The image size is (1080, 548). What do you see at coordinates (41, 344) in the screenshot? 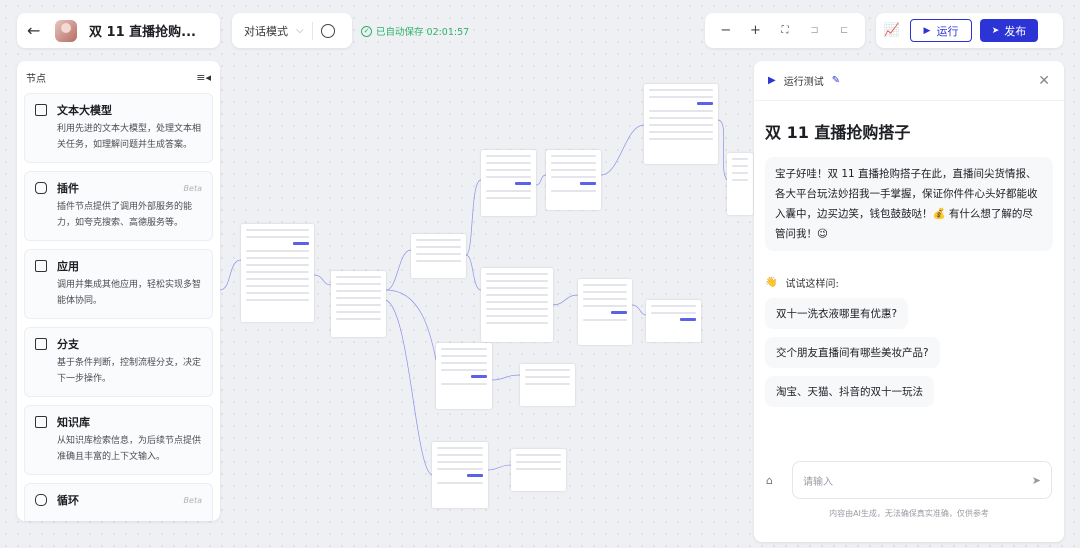
I see `branch-icon` at bounding box center [41, 344].